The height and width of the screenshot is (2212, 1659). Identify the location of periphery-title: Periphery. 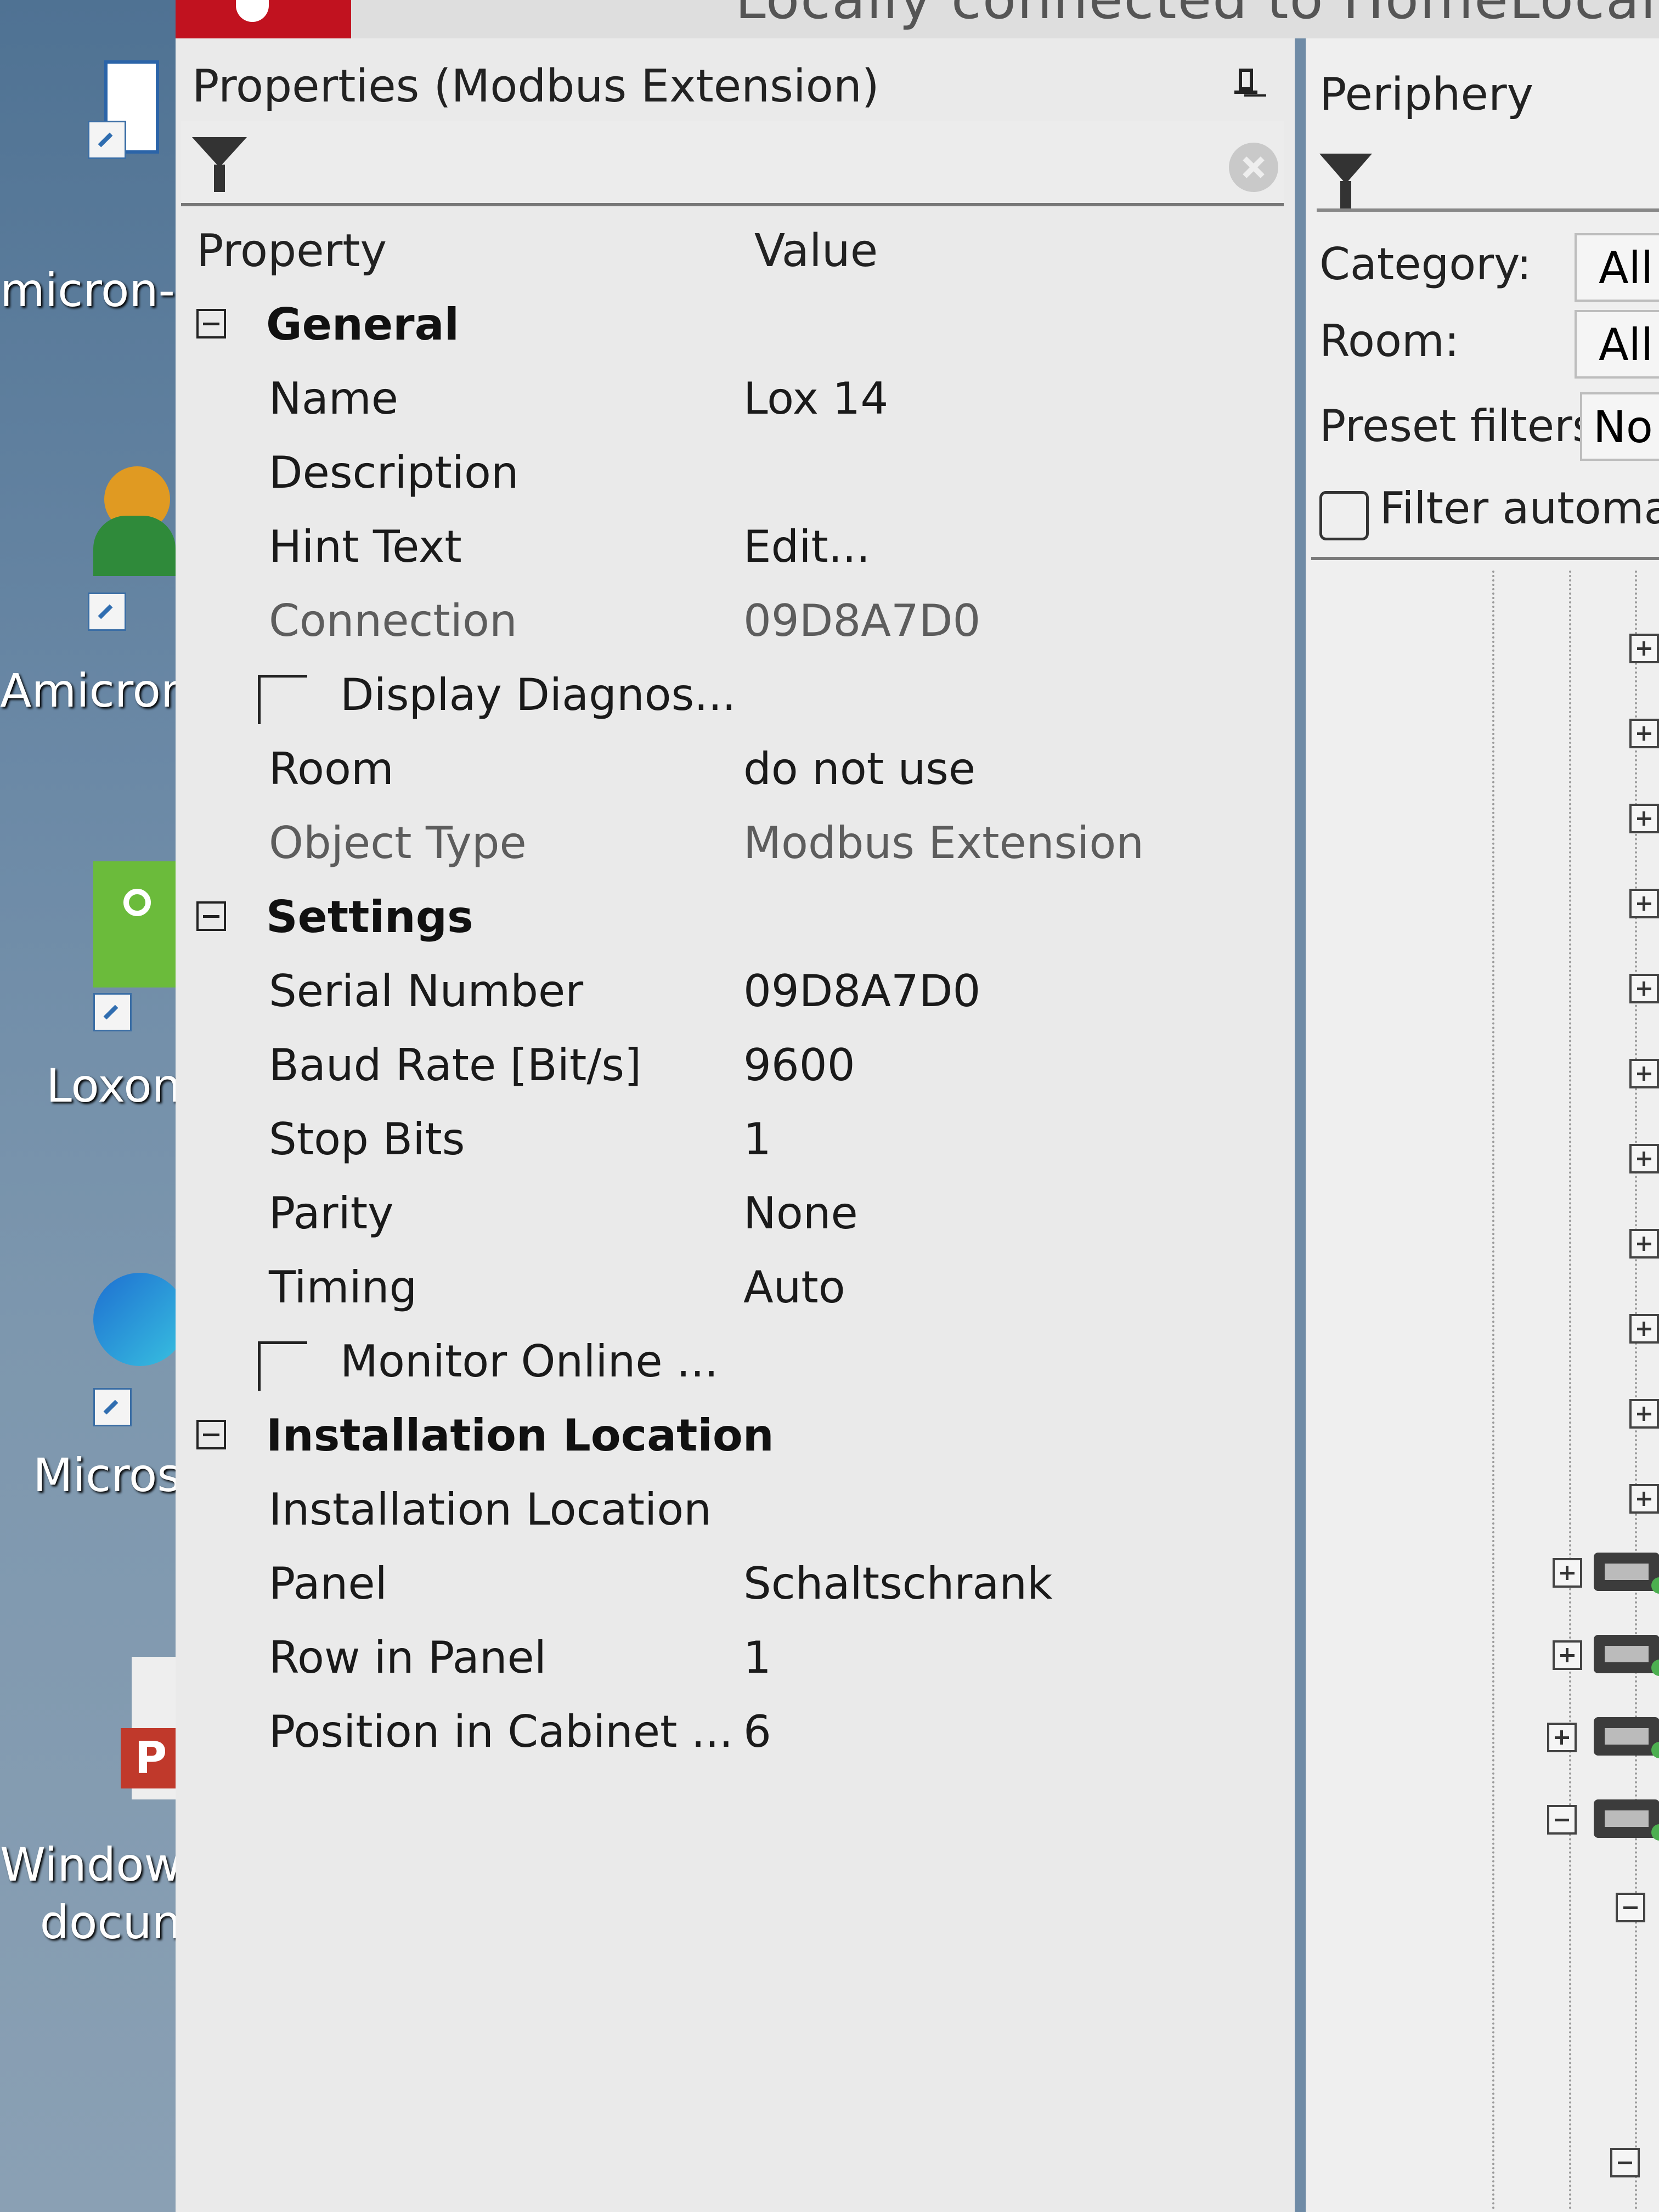
(1427, 95).